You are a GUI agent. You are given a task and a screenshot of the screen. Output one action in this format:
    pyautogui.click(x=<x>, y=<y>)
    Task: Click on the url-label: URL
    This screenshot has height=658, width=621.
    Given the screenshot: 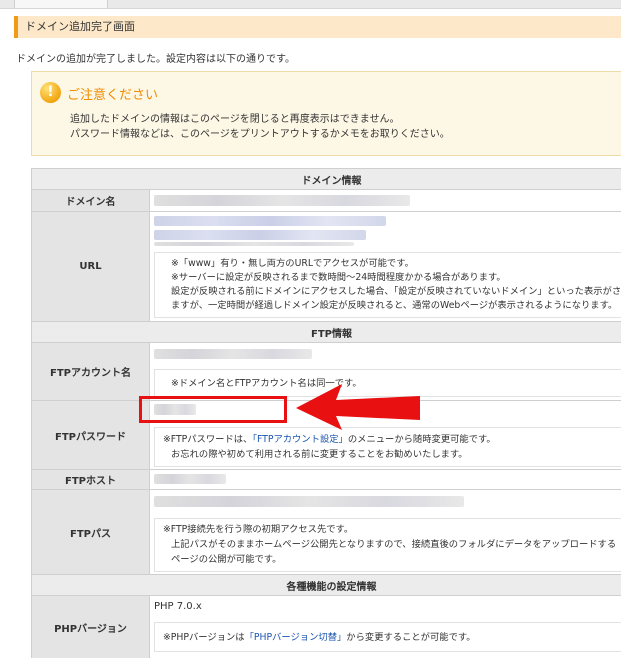 What is the action you would take?
    pyautogui.click(x=90, y=266)
    